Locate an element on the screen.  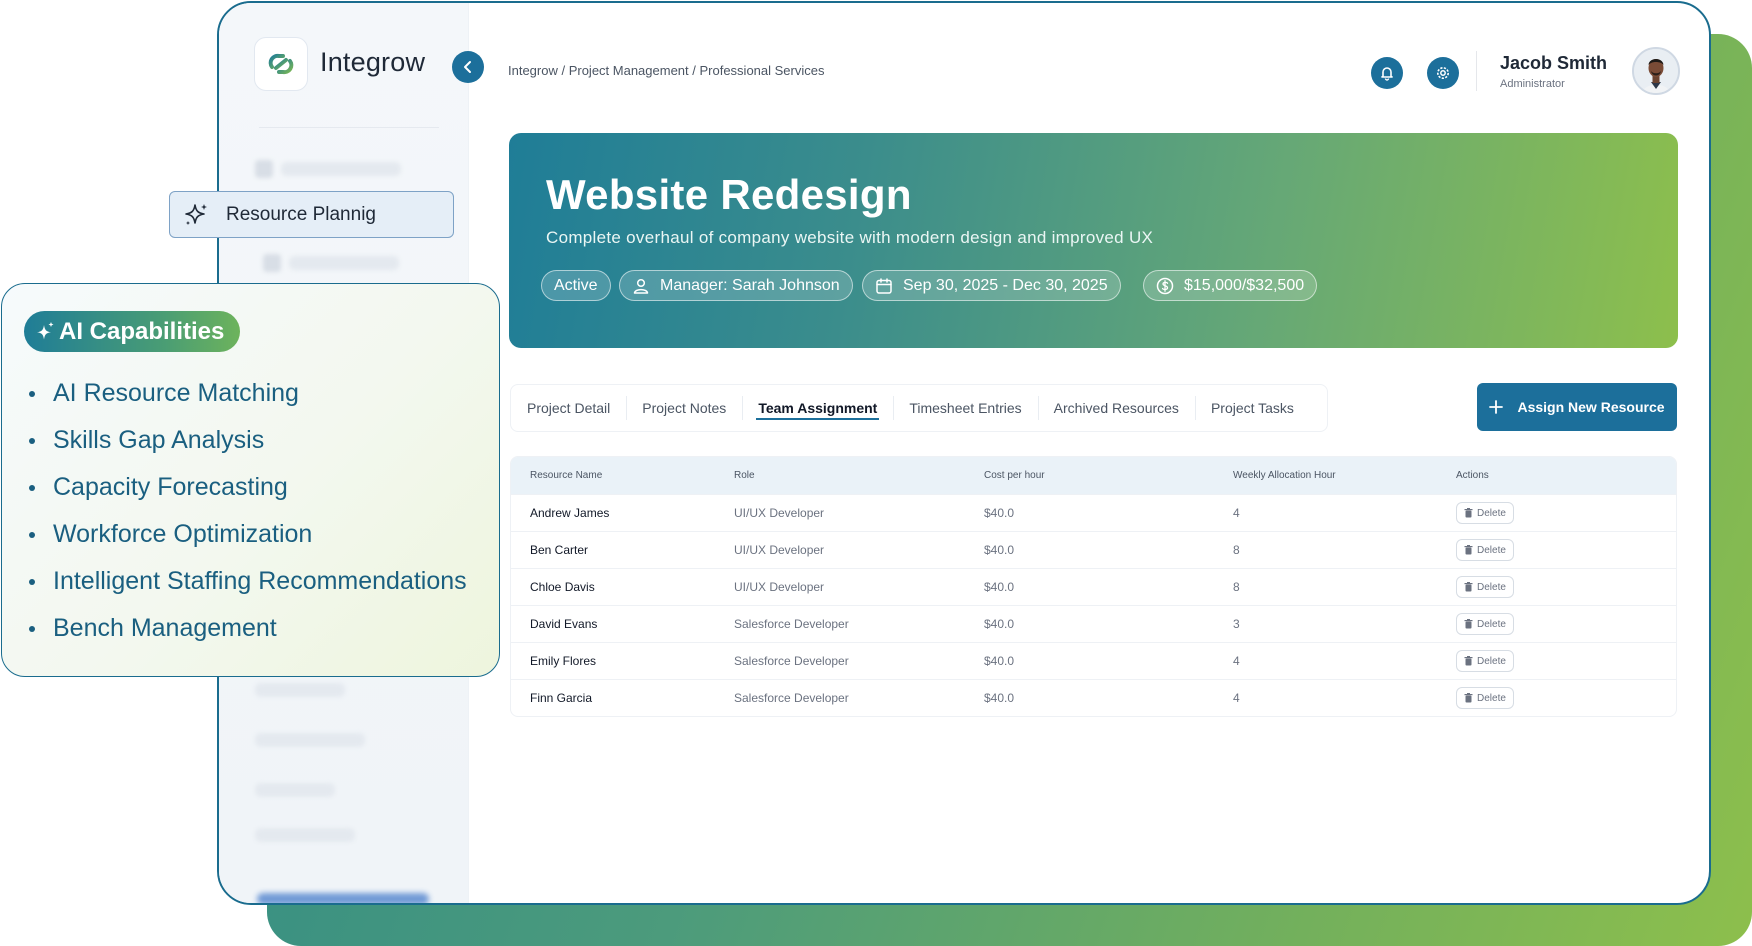
dates-text: Sep 30, 2025 - Dec 30, 2025 is located at coordinates (1005, 285).